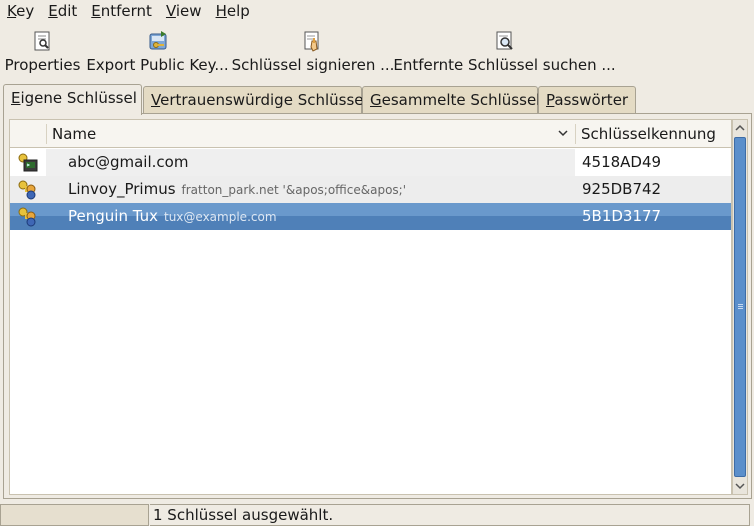 The height and width of the screenshot is (526, 754). I want to click on properties-button: Properties, so click(42, 52).